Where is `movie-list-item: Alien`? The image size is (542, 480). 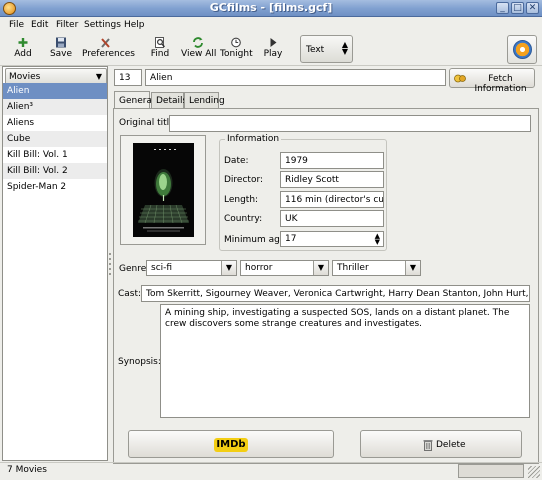 movie-list-item: Alien is located at coordinates (55, 91).